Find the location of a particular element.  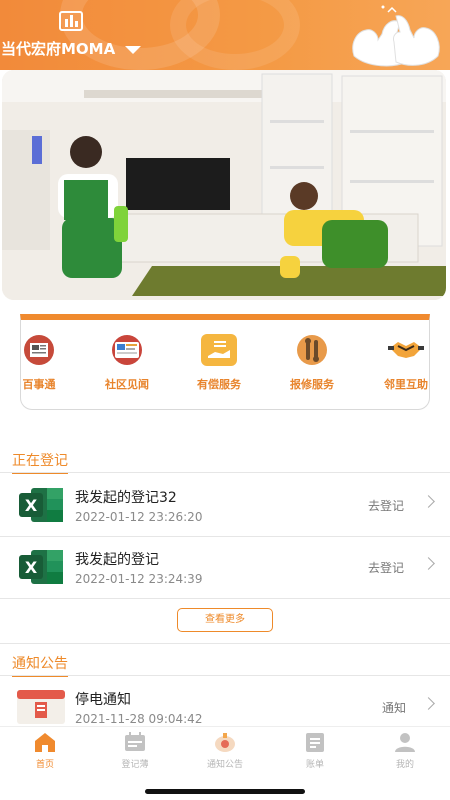

heart-hands-icon is located at coordinates (396, 36).